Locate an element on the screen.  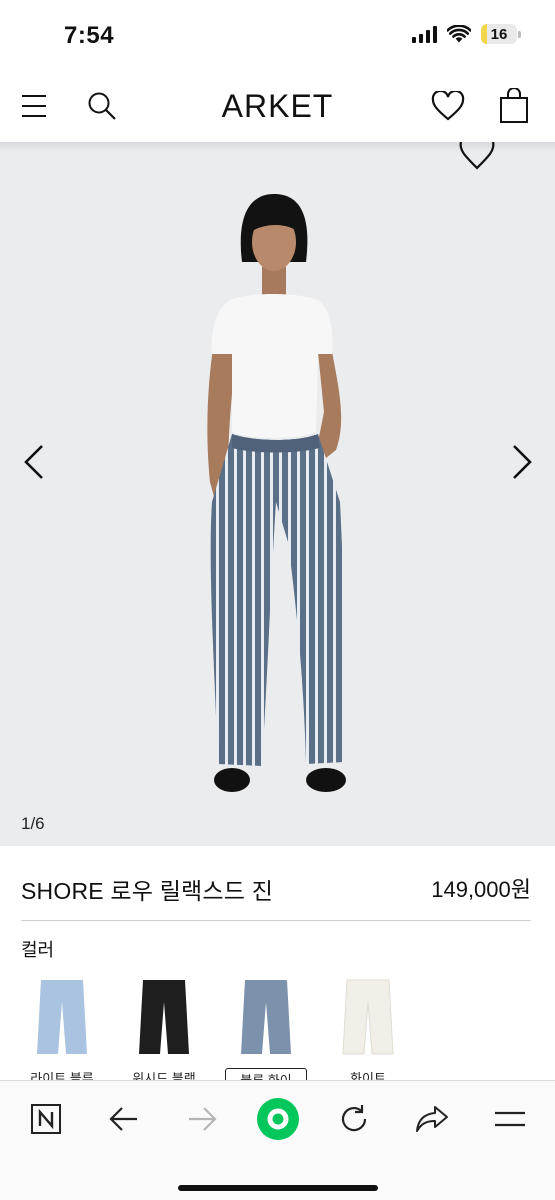
battery-icon: 16 is located at coordinates (499, 34).